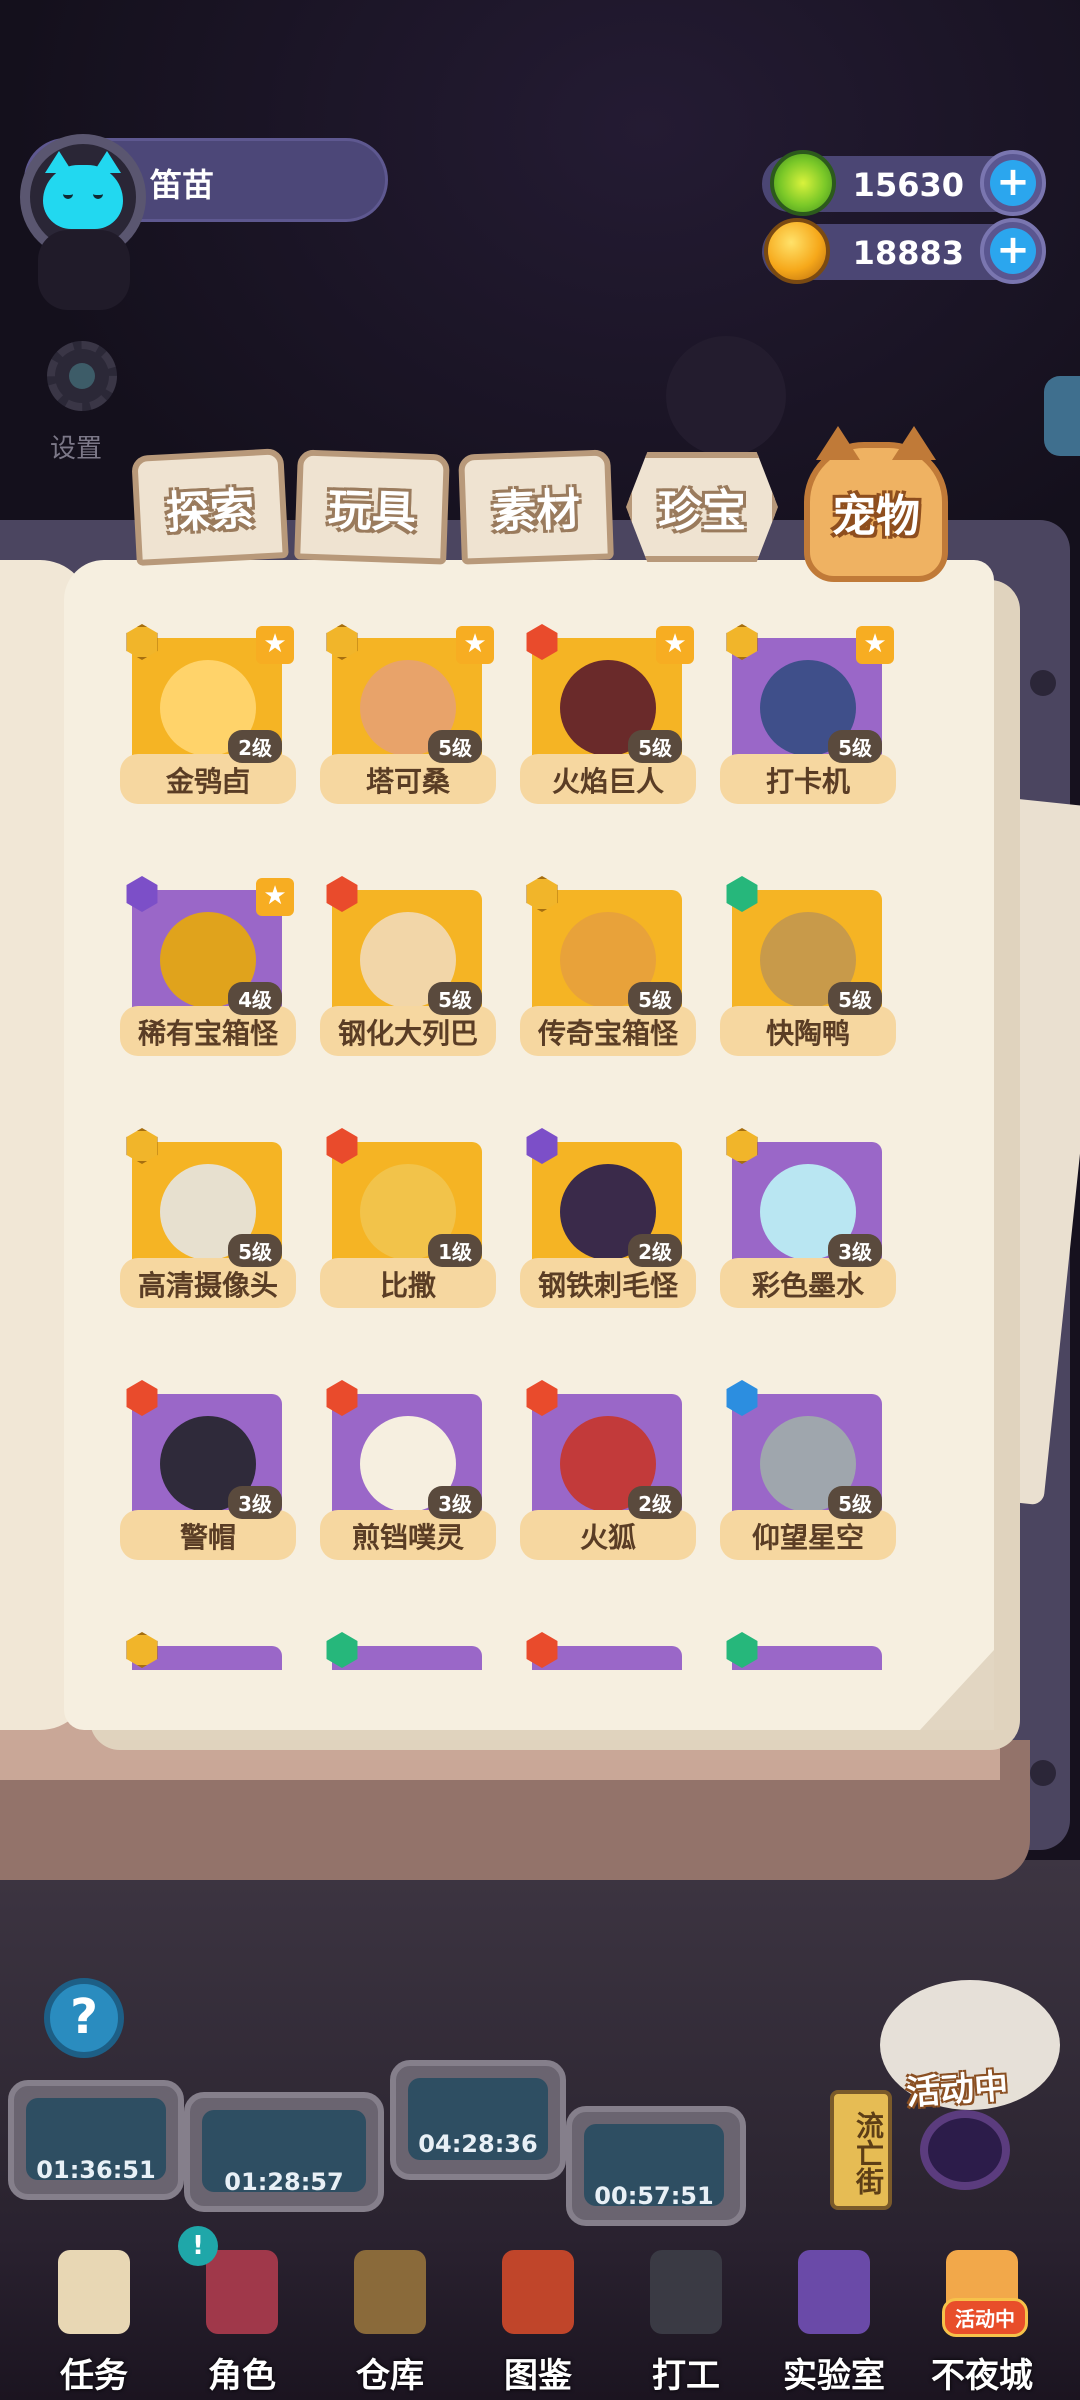 The height and width of the screenshot is (2400, 1080). What do you see at coordinates (94, 2376) in the screenshot?
I see `nav-label: 任务` at bounding box center [94, 2376].